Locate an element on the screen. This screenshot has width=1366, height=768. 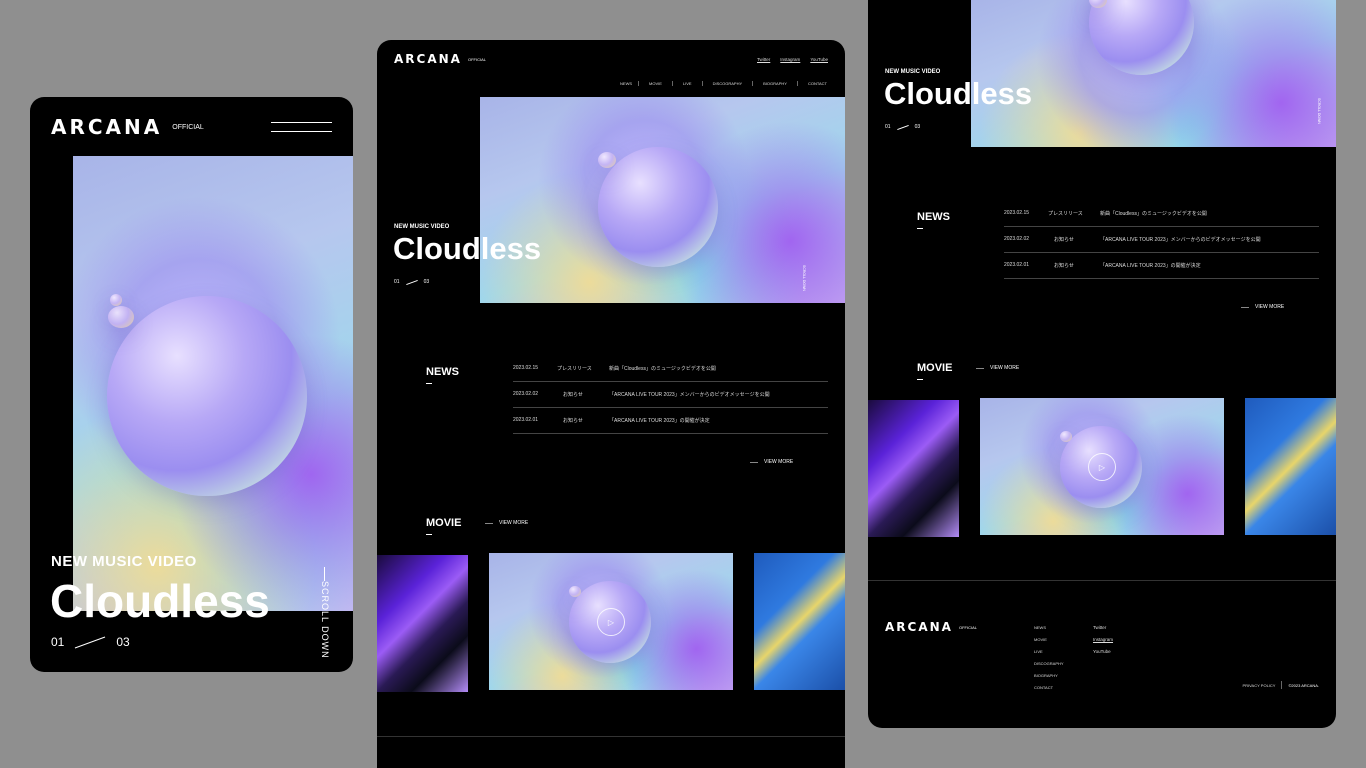
scroll-line is located at coordinates (324, 574).